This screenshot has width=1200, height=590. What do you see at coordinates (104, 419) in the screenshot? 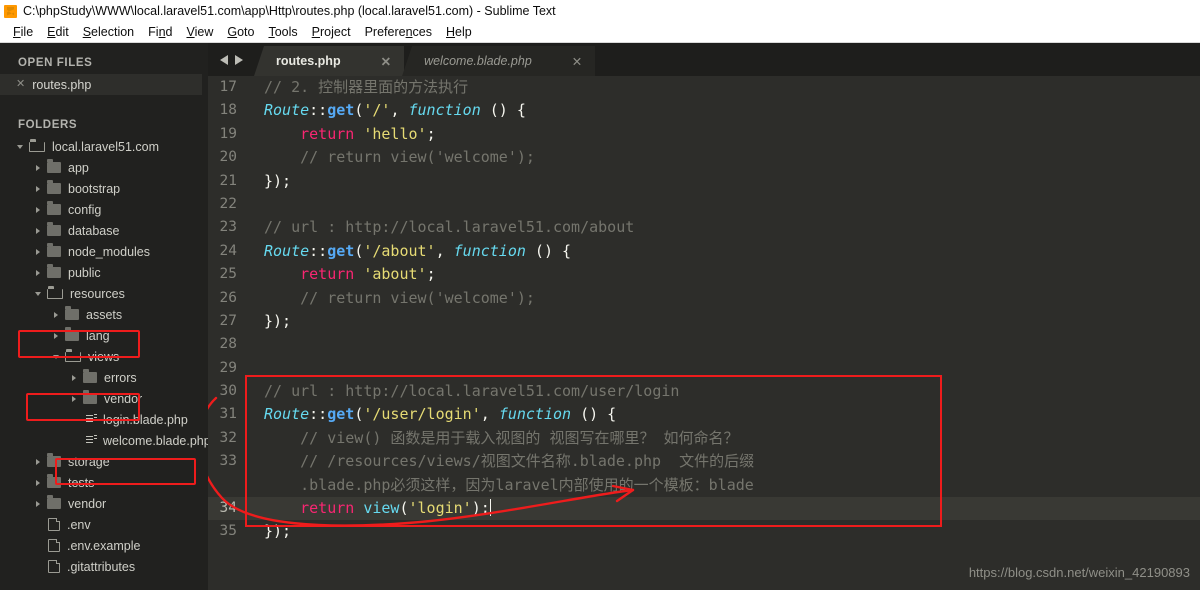
I see `tree-item-login-blade-php: login.blade.php` at bounding box center [104, 419].